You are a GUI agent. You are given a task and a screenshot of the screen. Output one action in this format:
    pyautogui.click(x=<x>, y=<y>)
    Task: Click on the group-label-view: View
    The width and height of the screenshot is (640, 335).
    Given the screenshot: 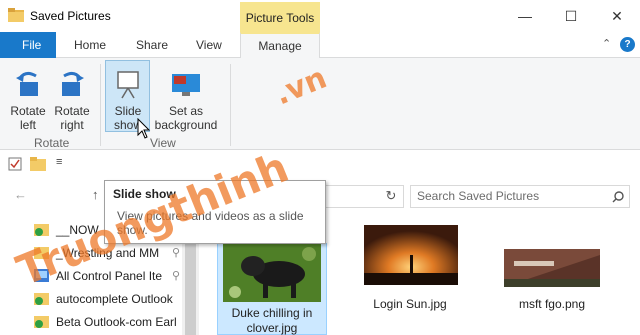 What is the action you would take?
    pyautogui.click(x=163, y=143)
    